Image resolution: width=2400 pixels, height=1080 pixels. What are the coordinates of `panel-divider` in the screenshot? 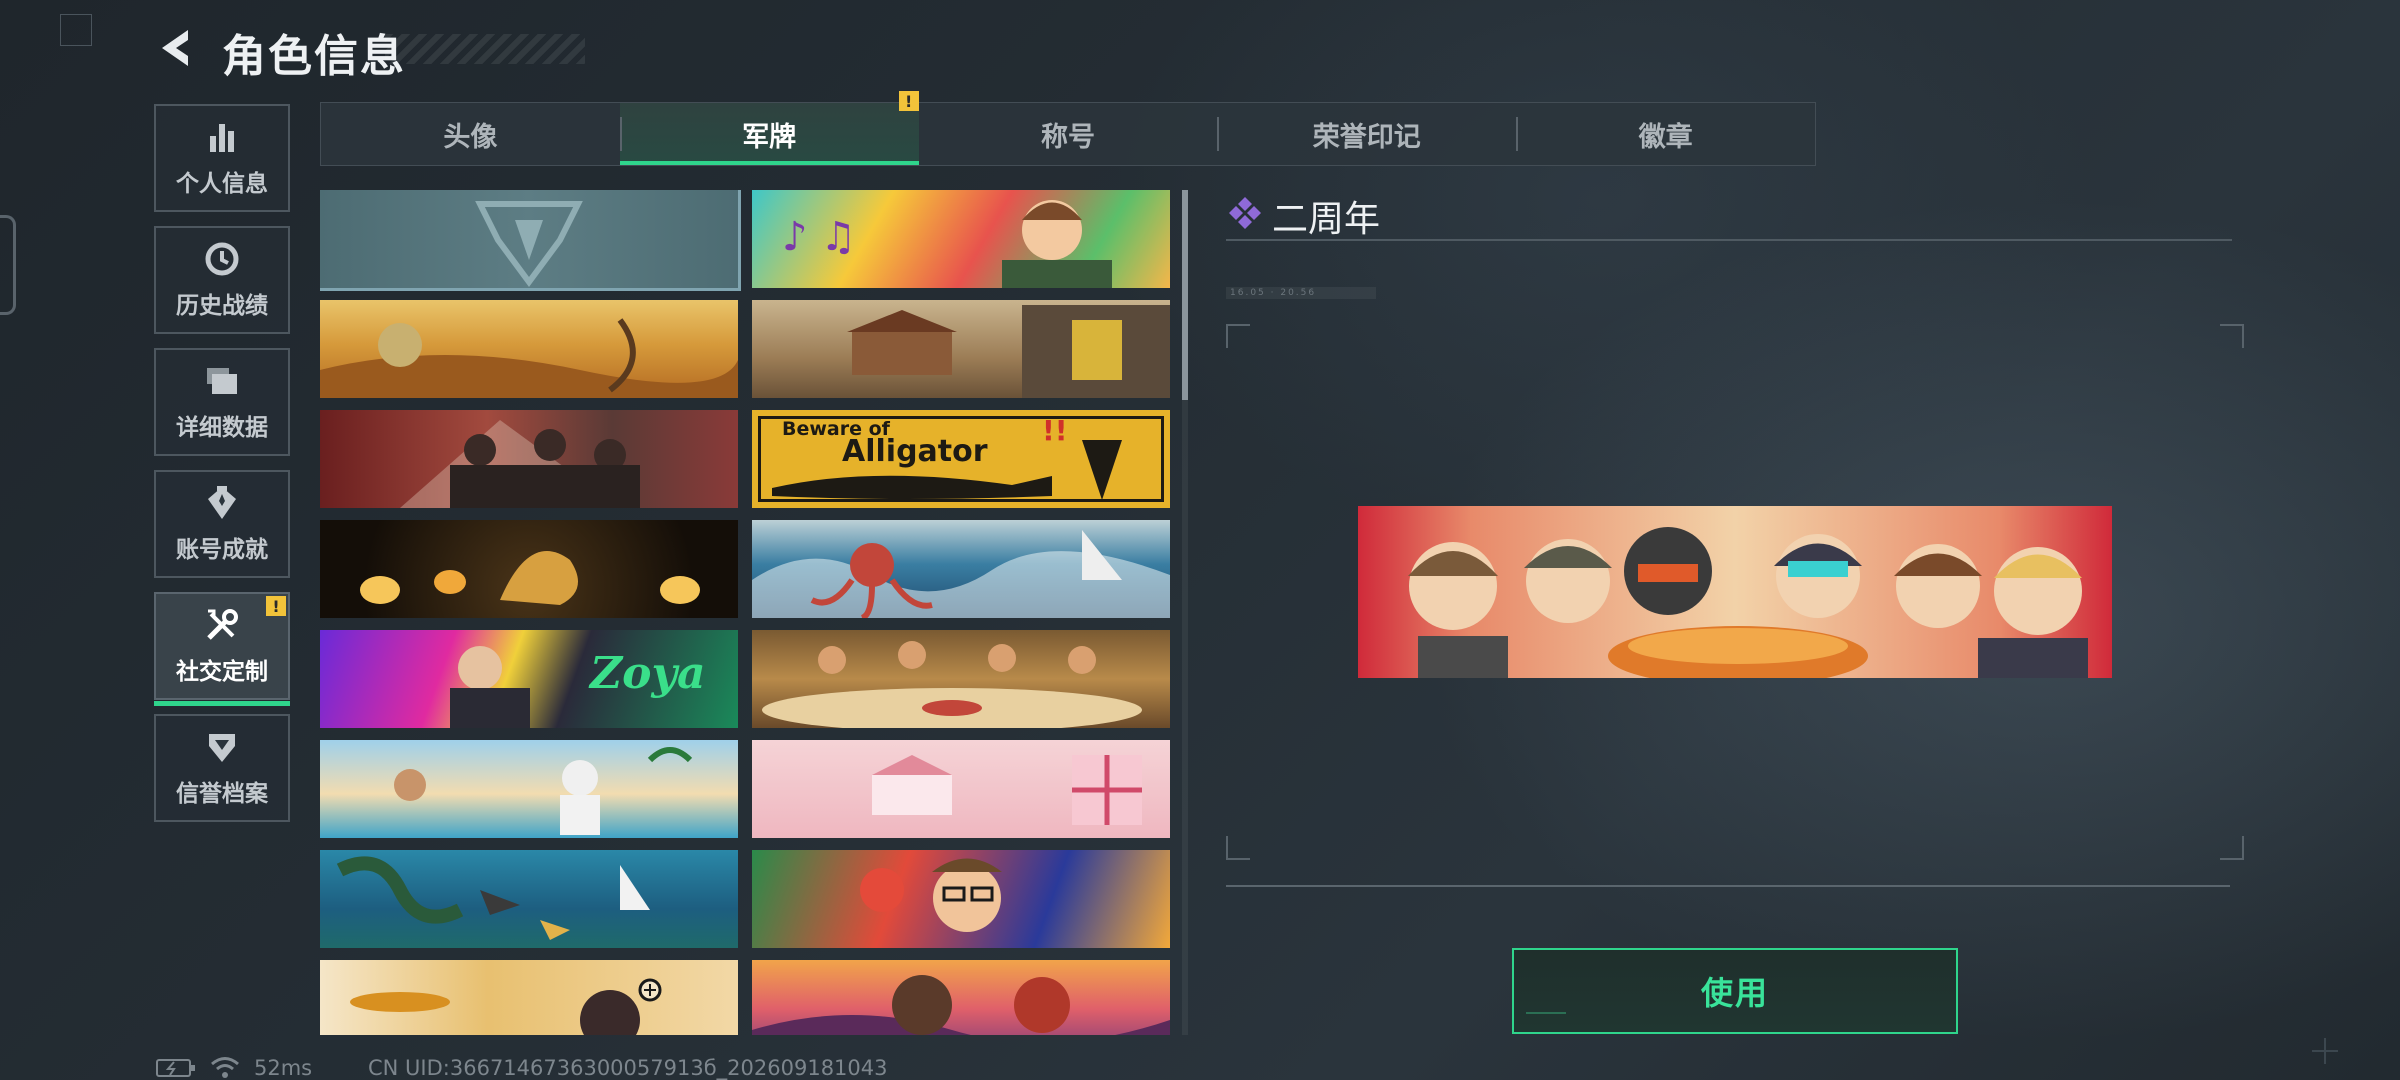 It's located at (1728, 886).